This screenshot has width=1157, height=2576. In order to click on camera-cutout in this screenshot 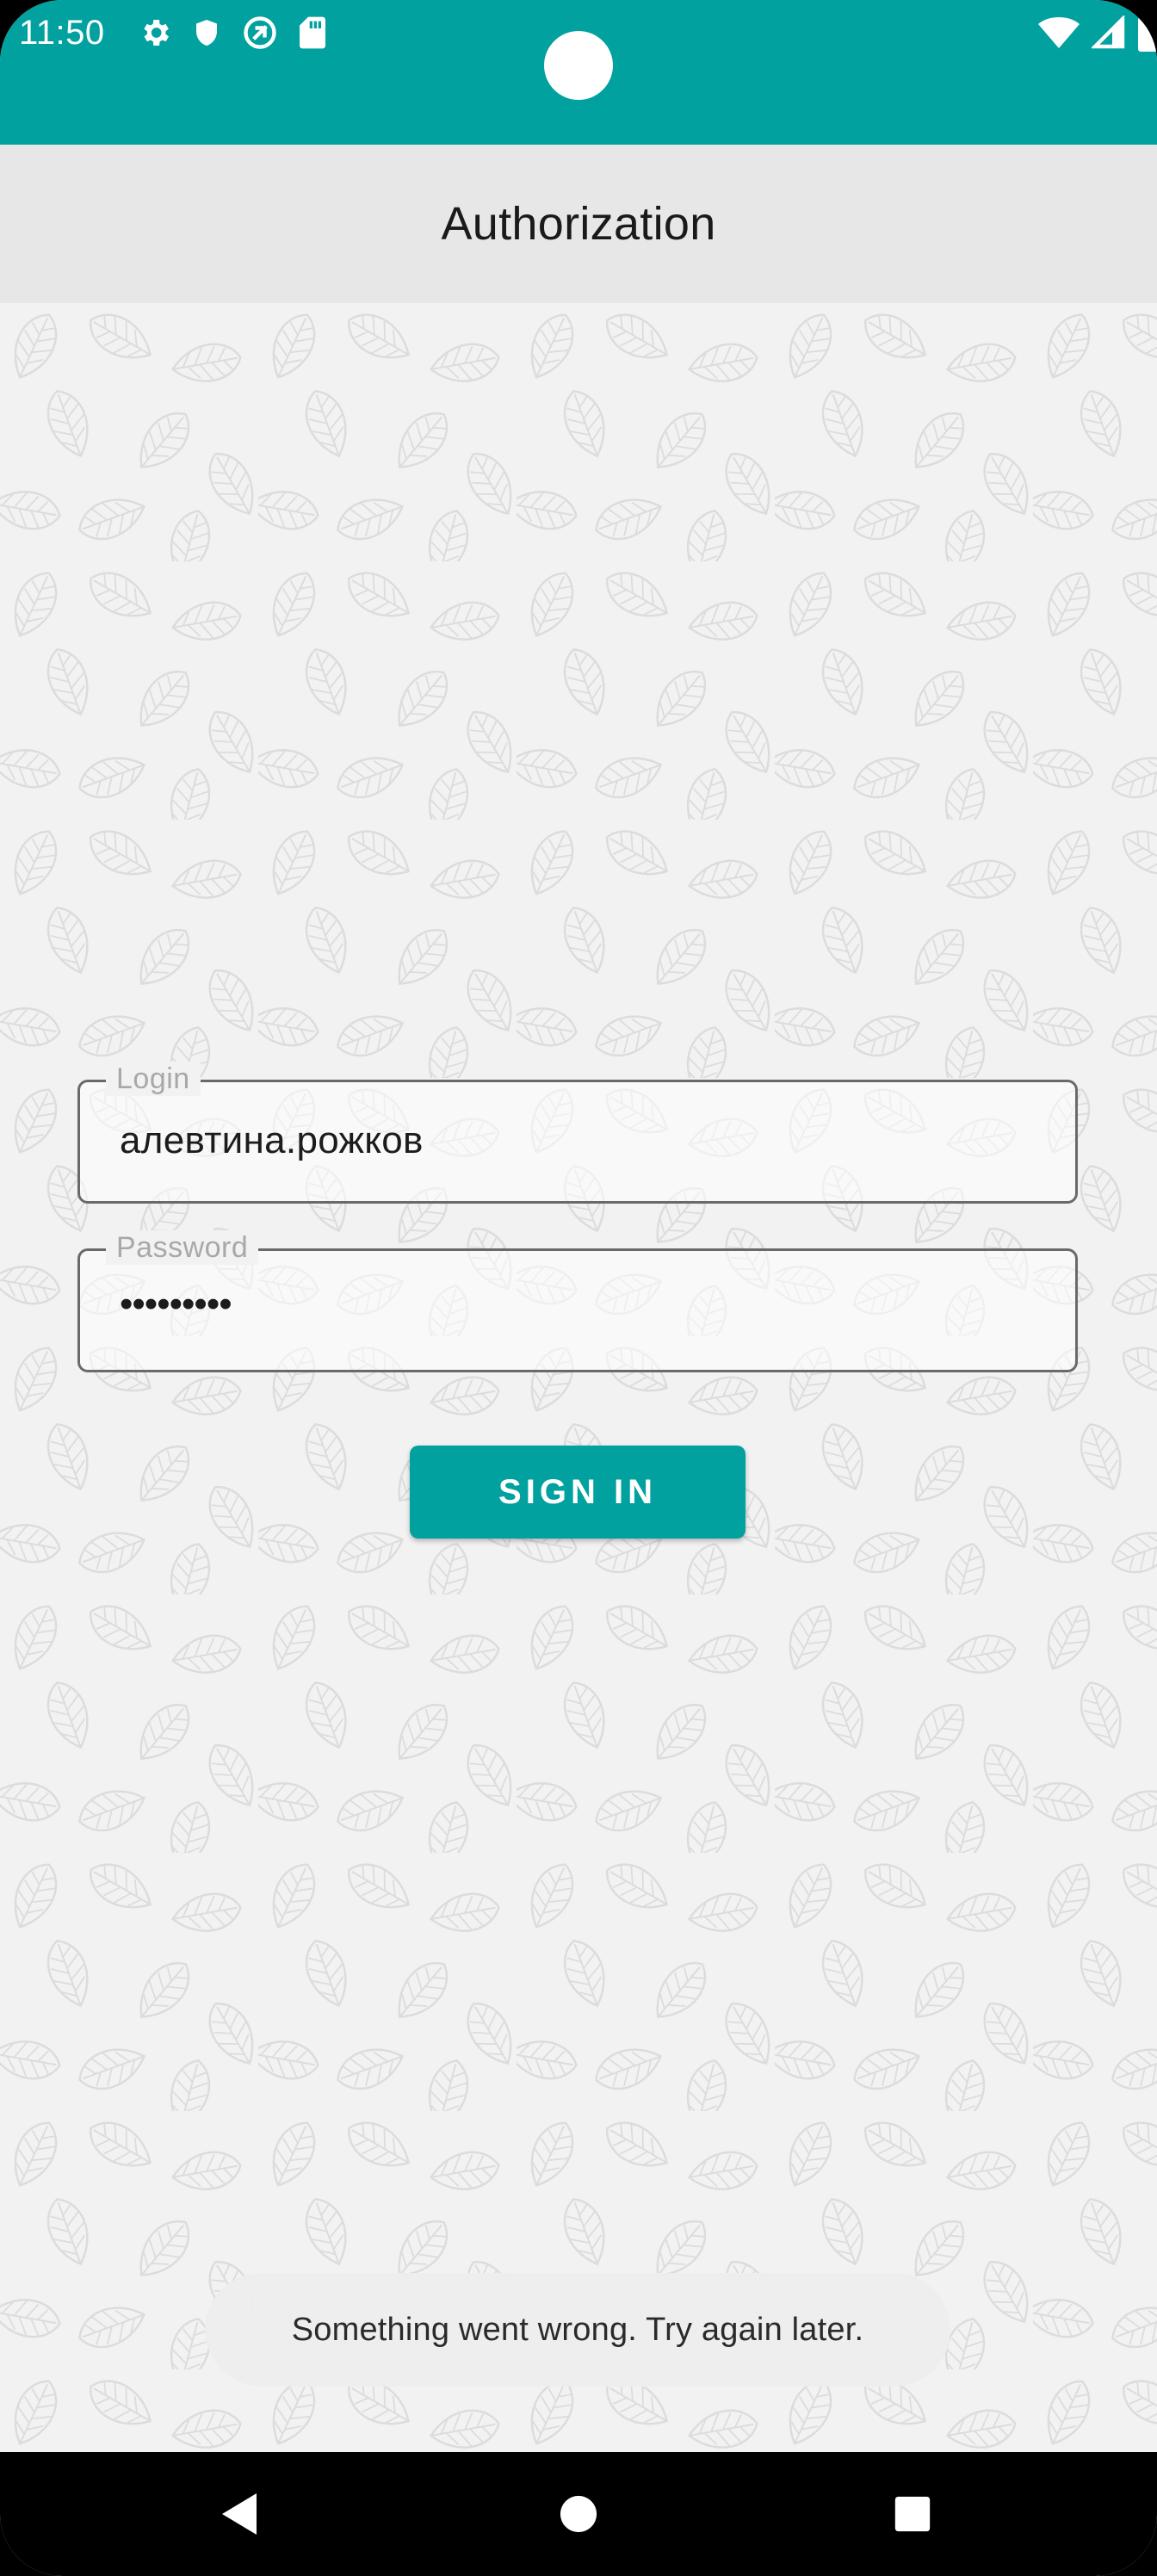, I will do `click(579, 65)`.